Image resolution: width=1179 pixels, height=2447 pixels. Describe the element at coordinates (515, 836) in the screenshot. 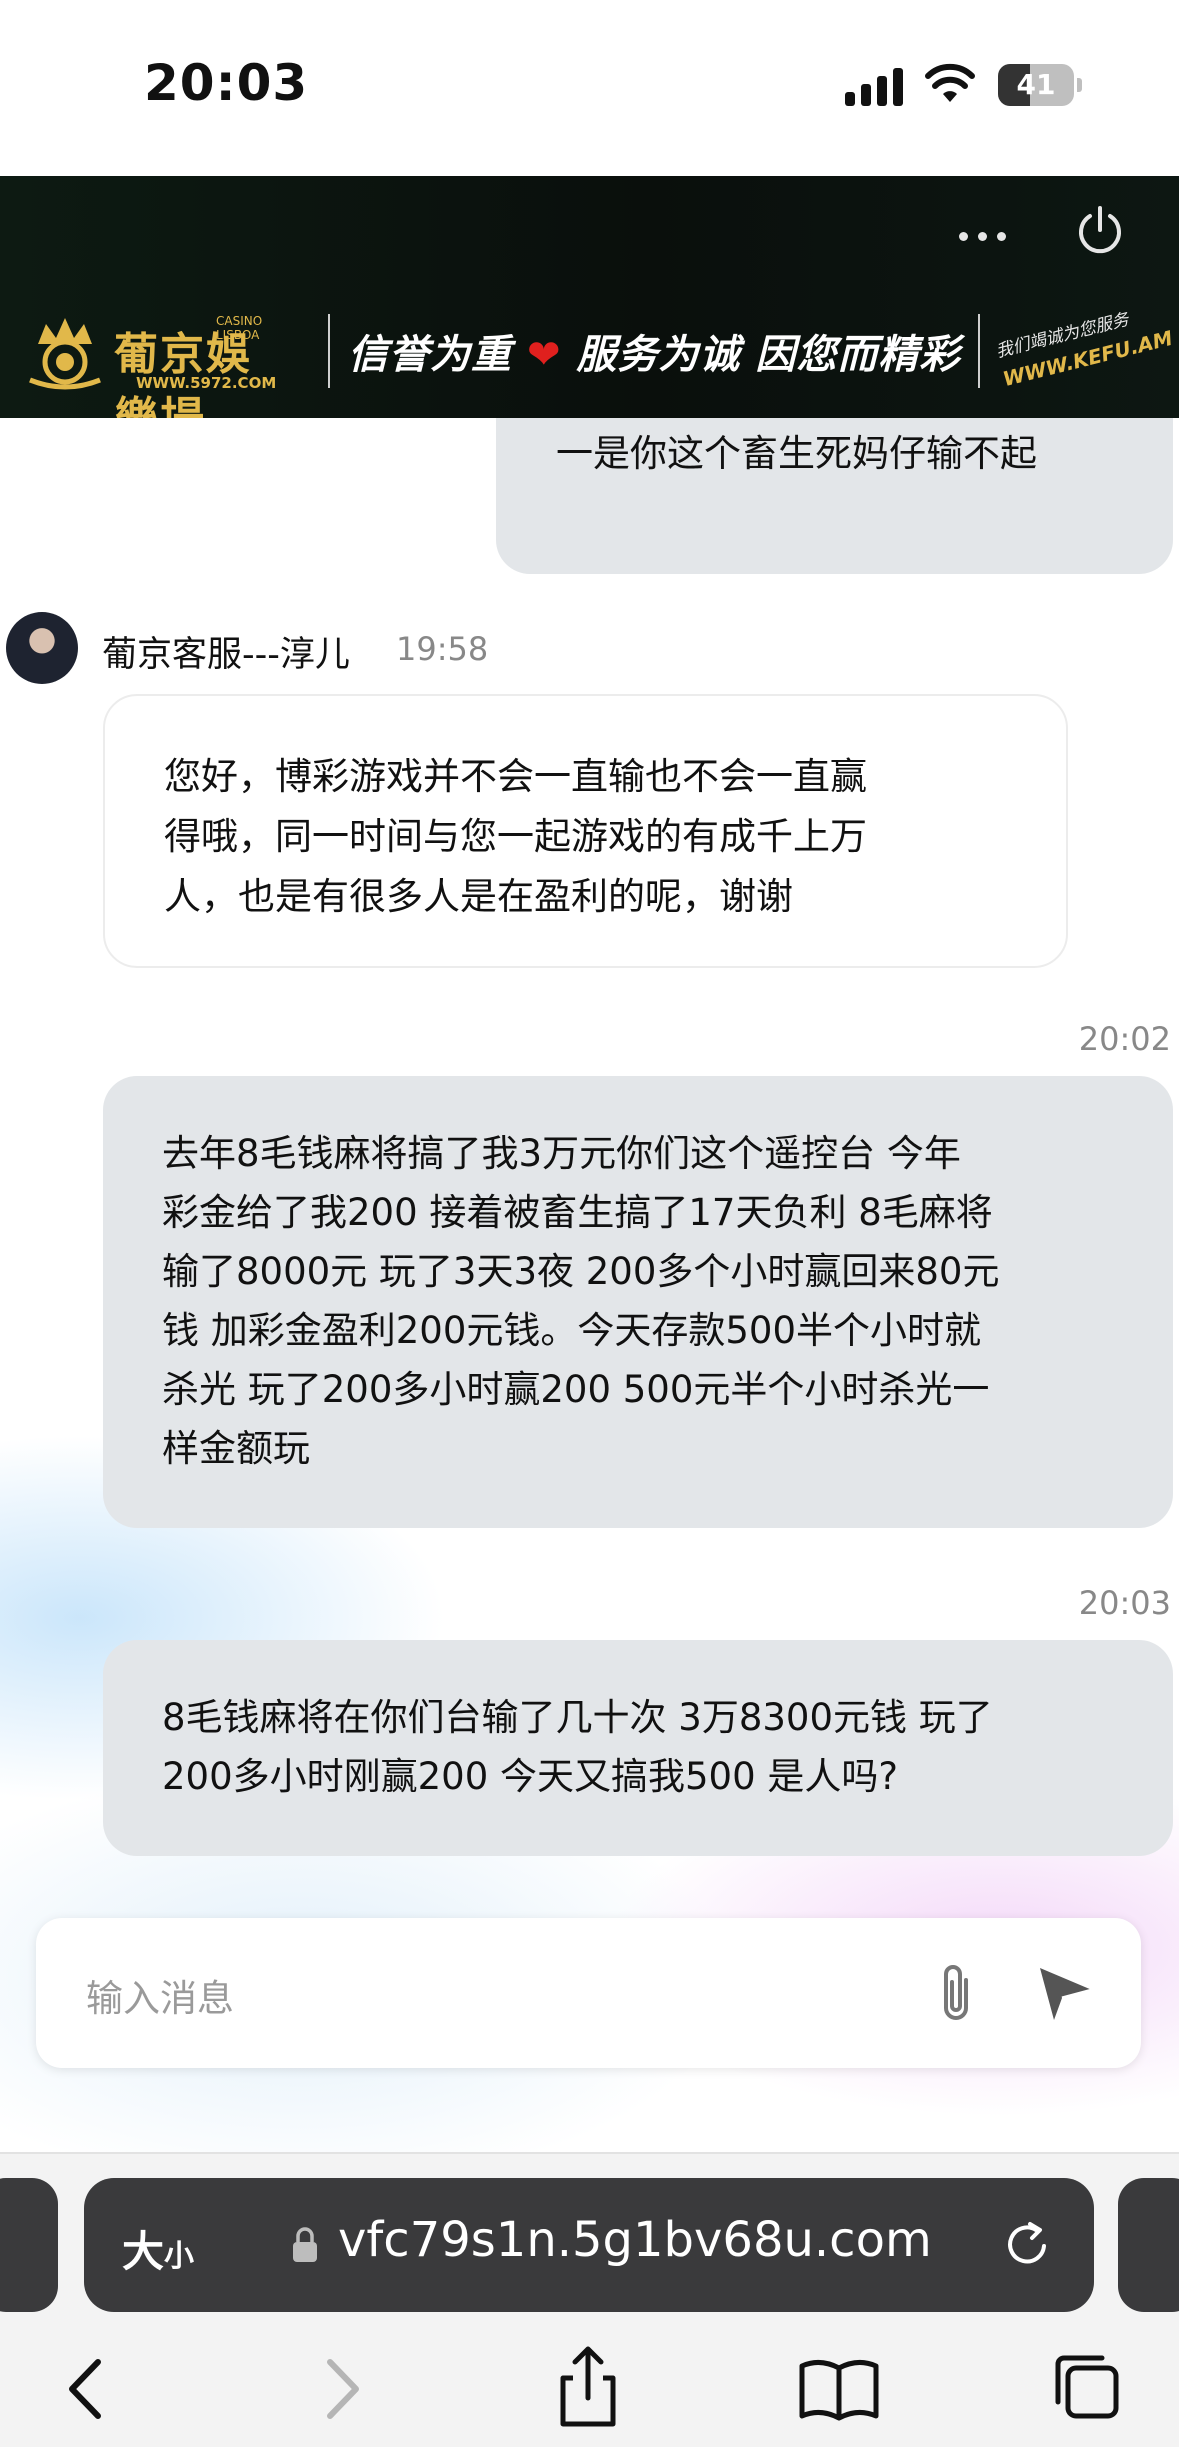

I see `agent-message-line: 得哦，同一时间与您一起游戏的有成千上万` at that location.